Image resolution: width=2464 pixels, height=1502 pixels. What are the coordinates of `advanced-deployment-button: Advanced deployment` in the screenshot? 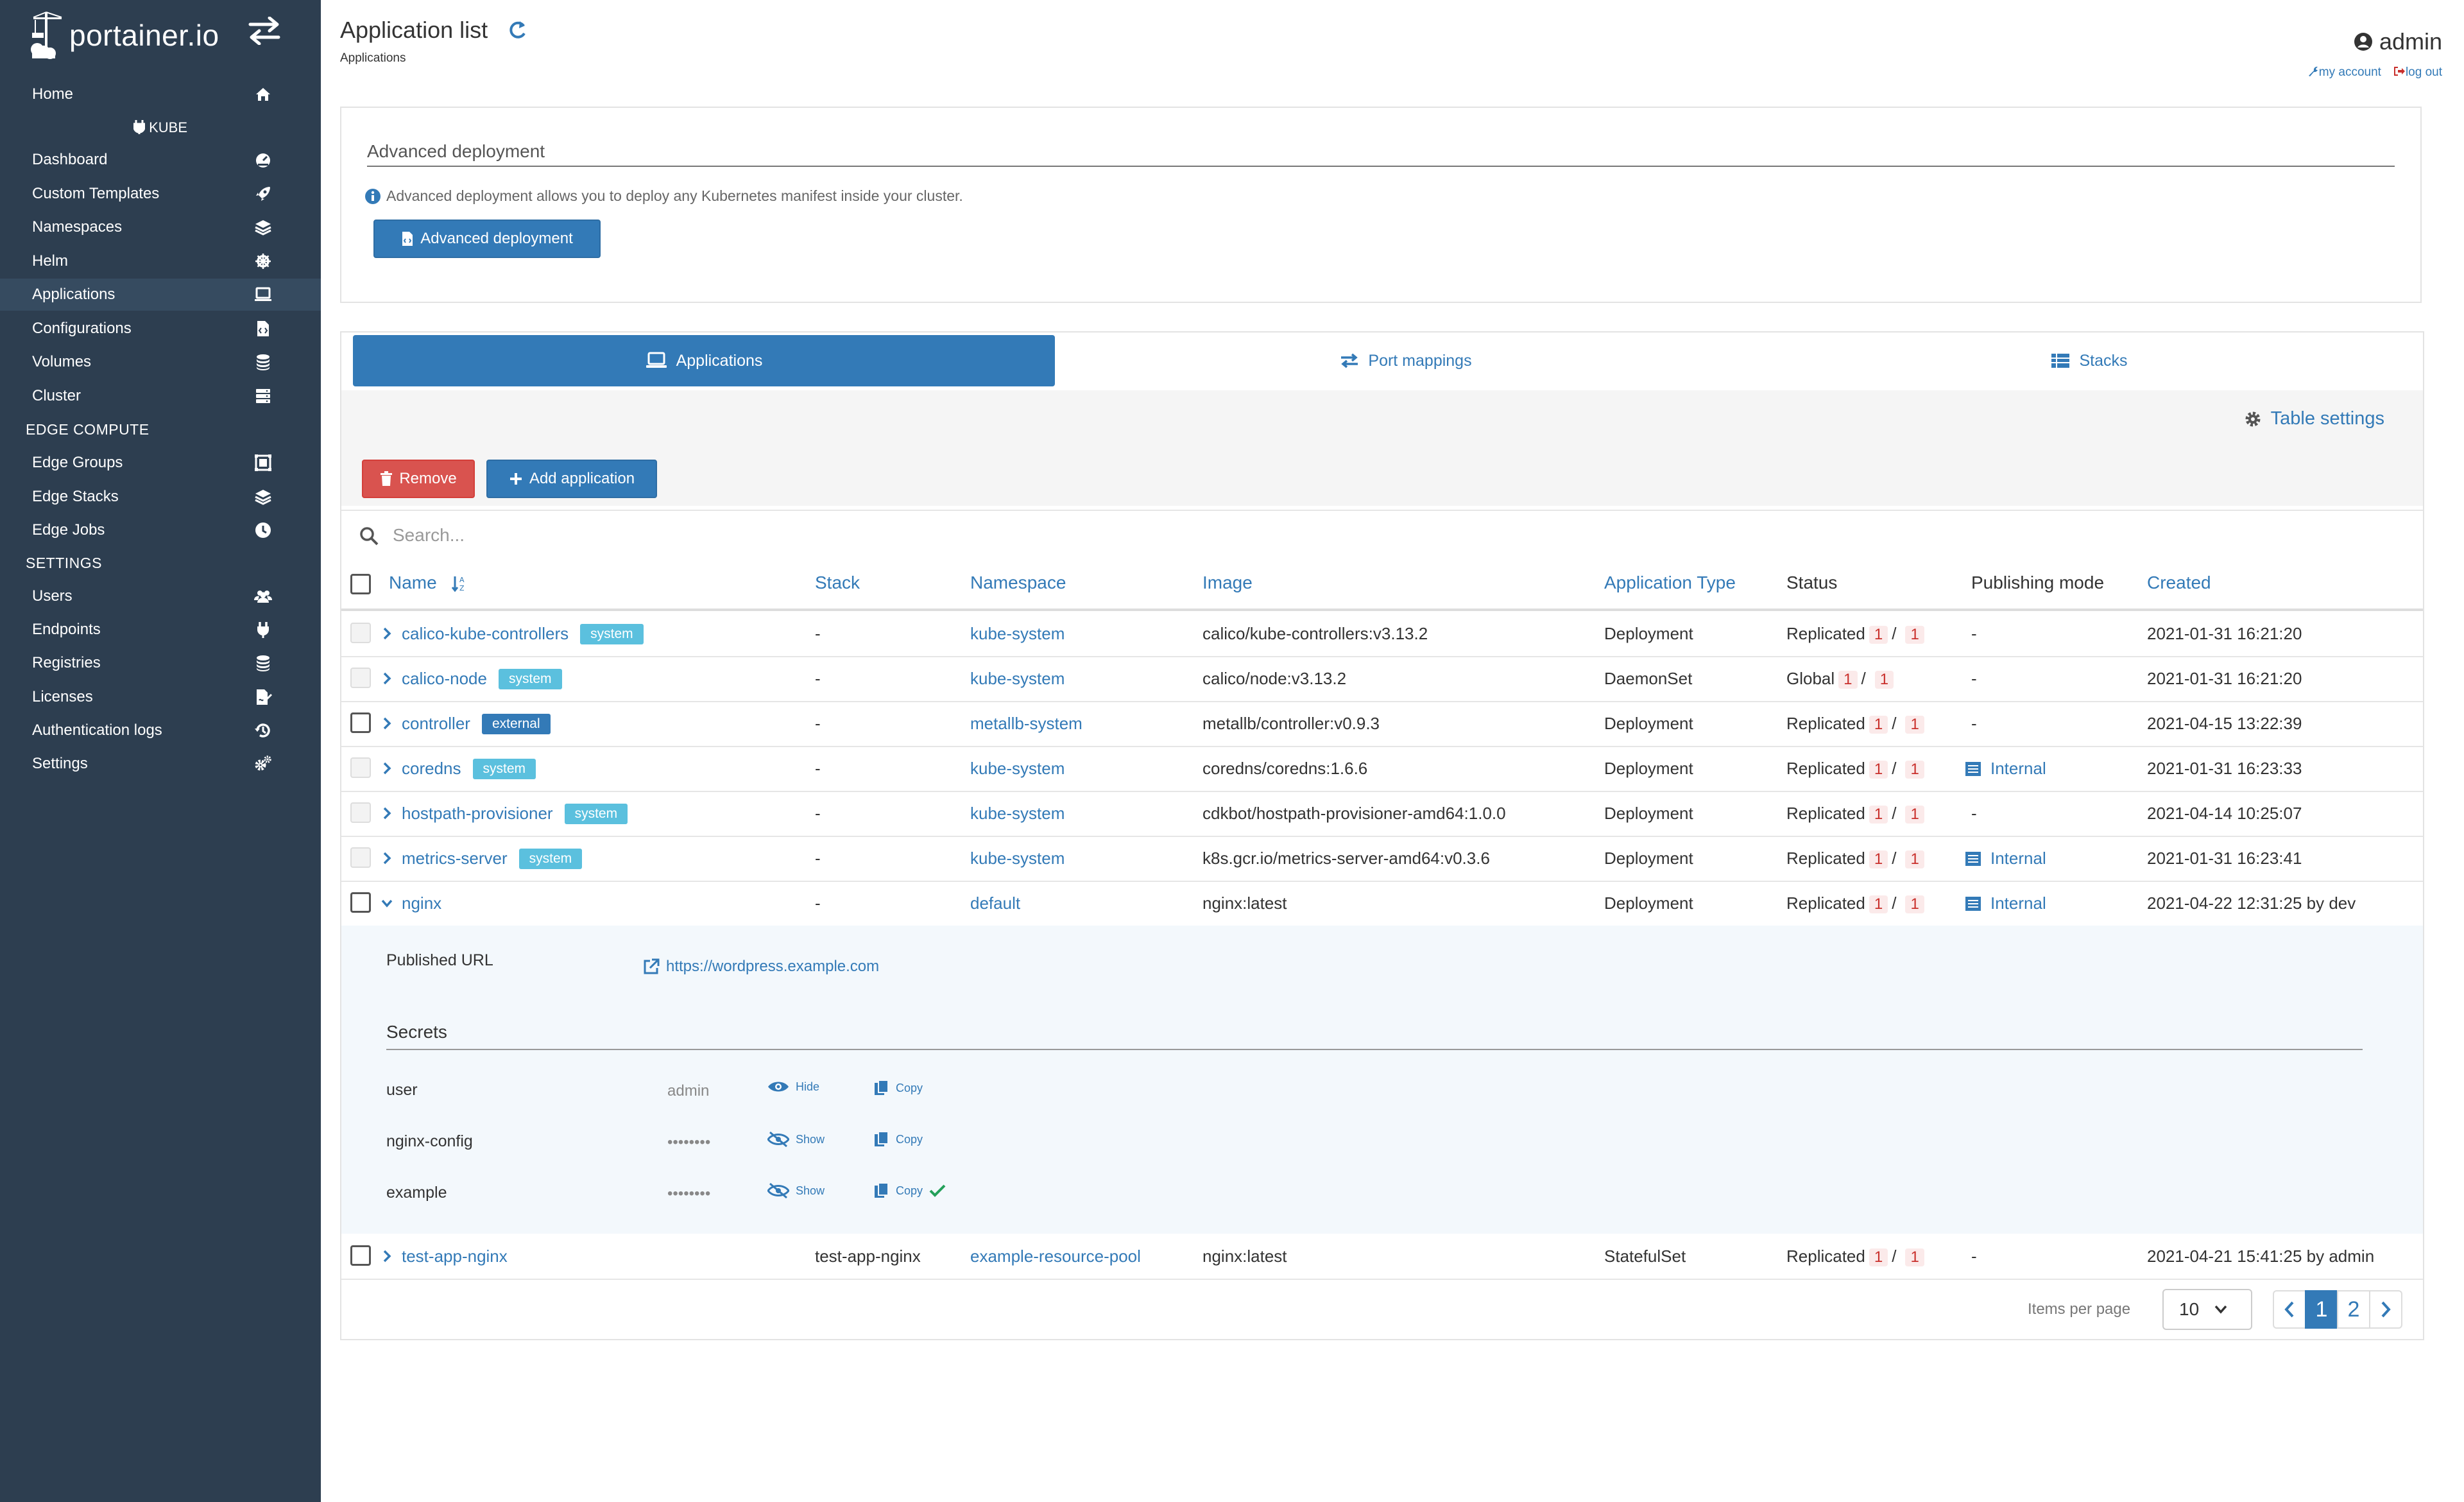 It's located at (487, 239).